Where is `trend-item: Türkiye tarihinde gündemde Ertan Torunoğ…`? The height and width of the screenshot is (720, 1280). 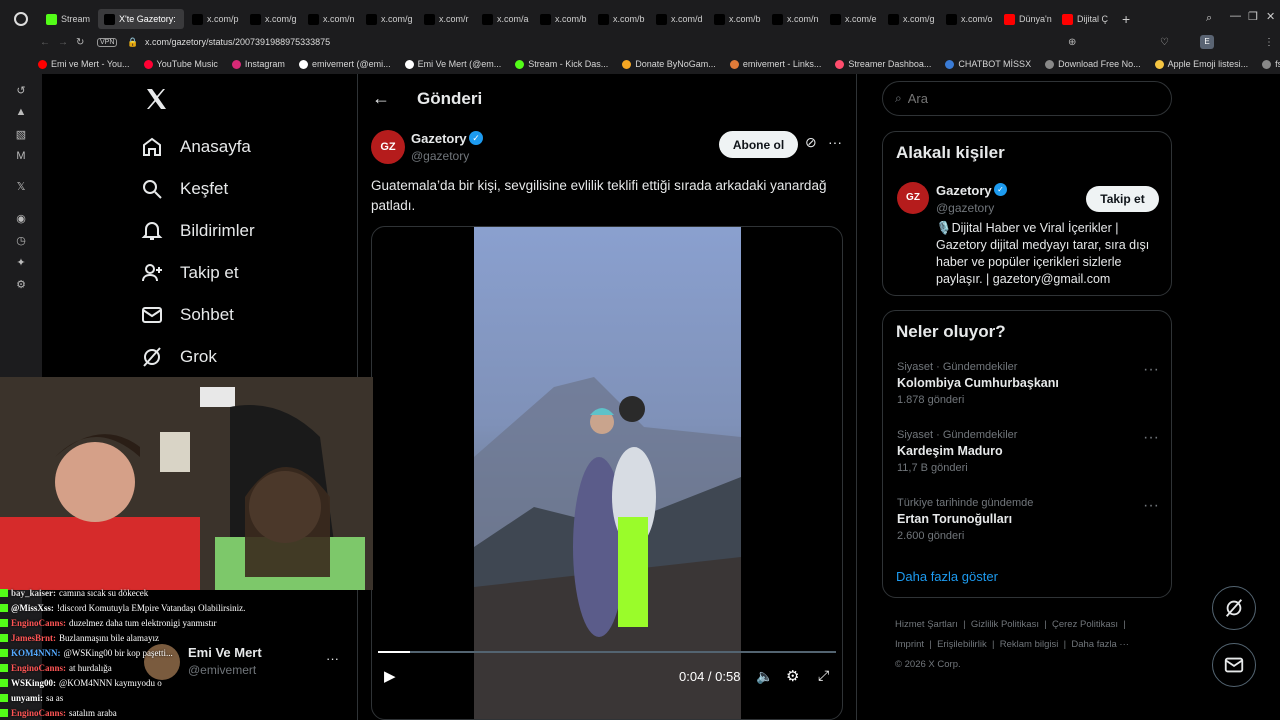
trend-item: Türkiye tarihinde gündemde Ertan Torunoğ… is located at coordinates (1028, 519).